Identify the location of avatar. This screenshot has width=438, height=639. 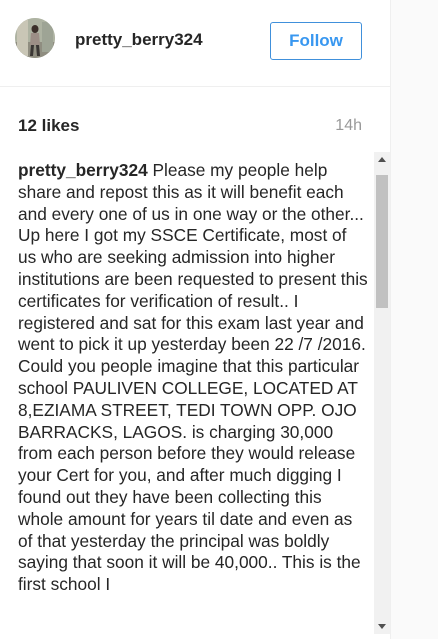
(35, 38).